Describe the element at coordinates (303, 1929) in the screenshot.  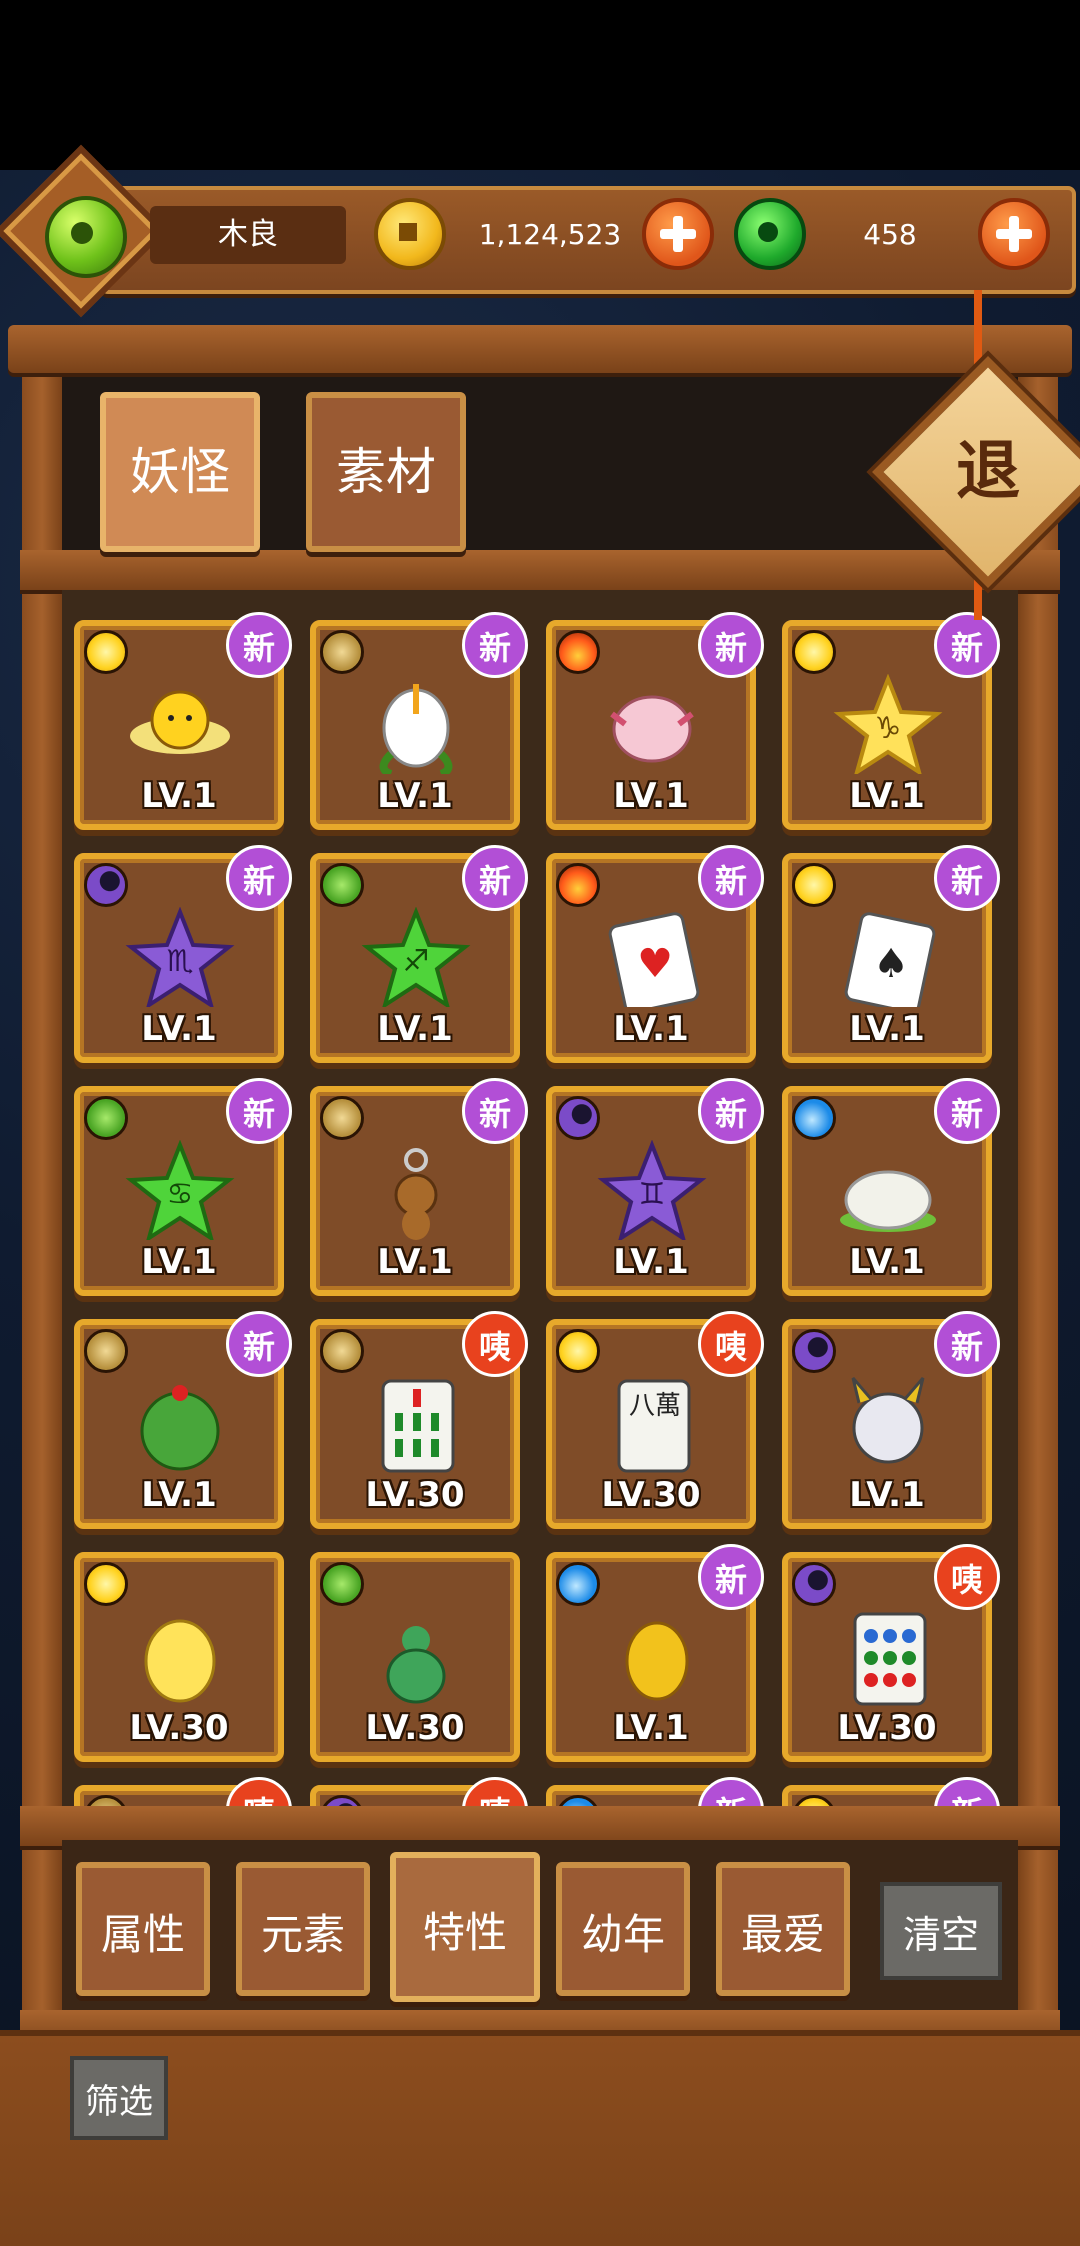
I see `filter-1-button: 元素` at that location.